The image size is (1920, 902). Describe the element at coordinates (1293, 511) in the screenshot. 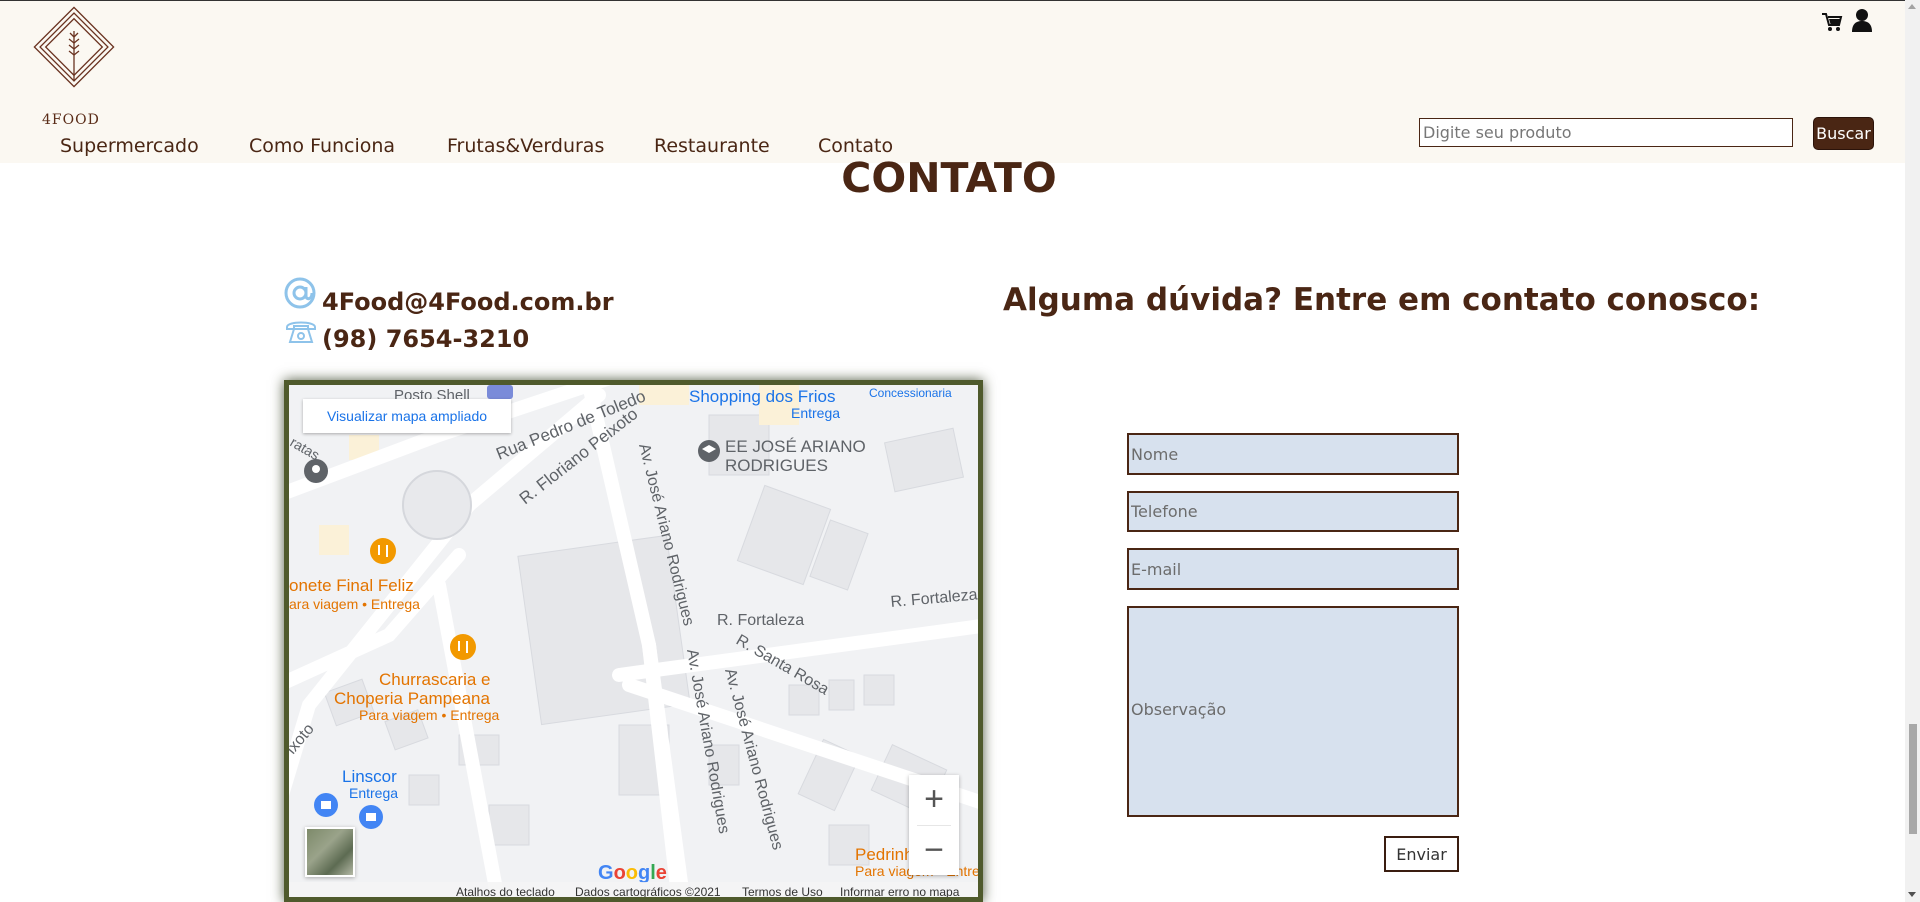

I see `phone-field` at that location.